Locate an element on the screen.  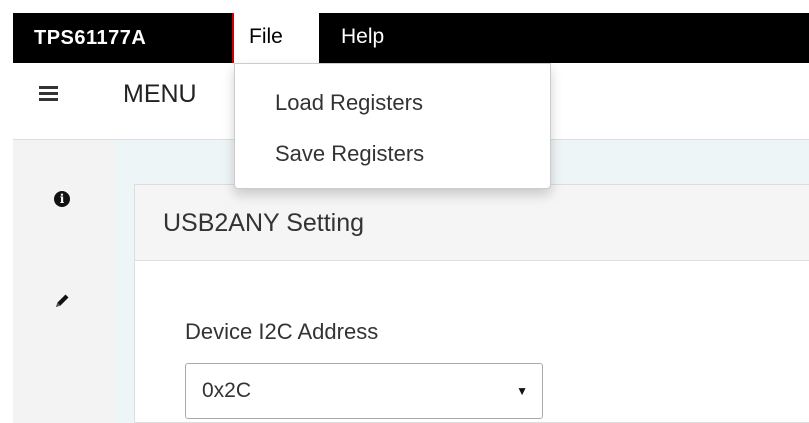
menu-label: MENU is located at coordinates (160, 94).